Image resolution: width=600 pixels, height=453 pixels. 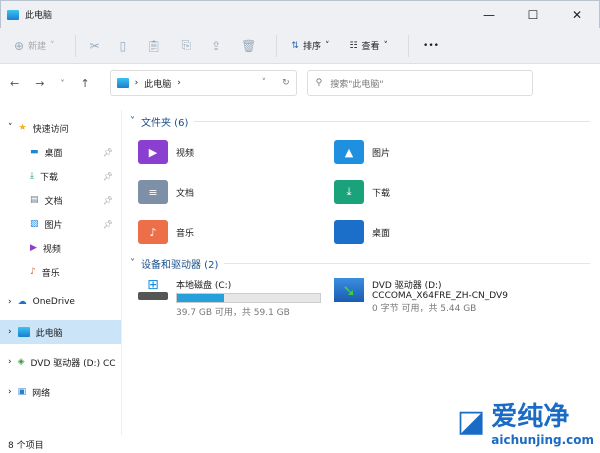 I want to click on music-icon: ♪, so click(x=33, y=272).